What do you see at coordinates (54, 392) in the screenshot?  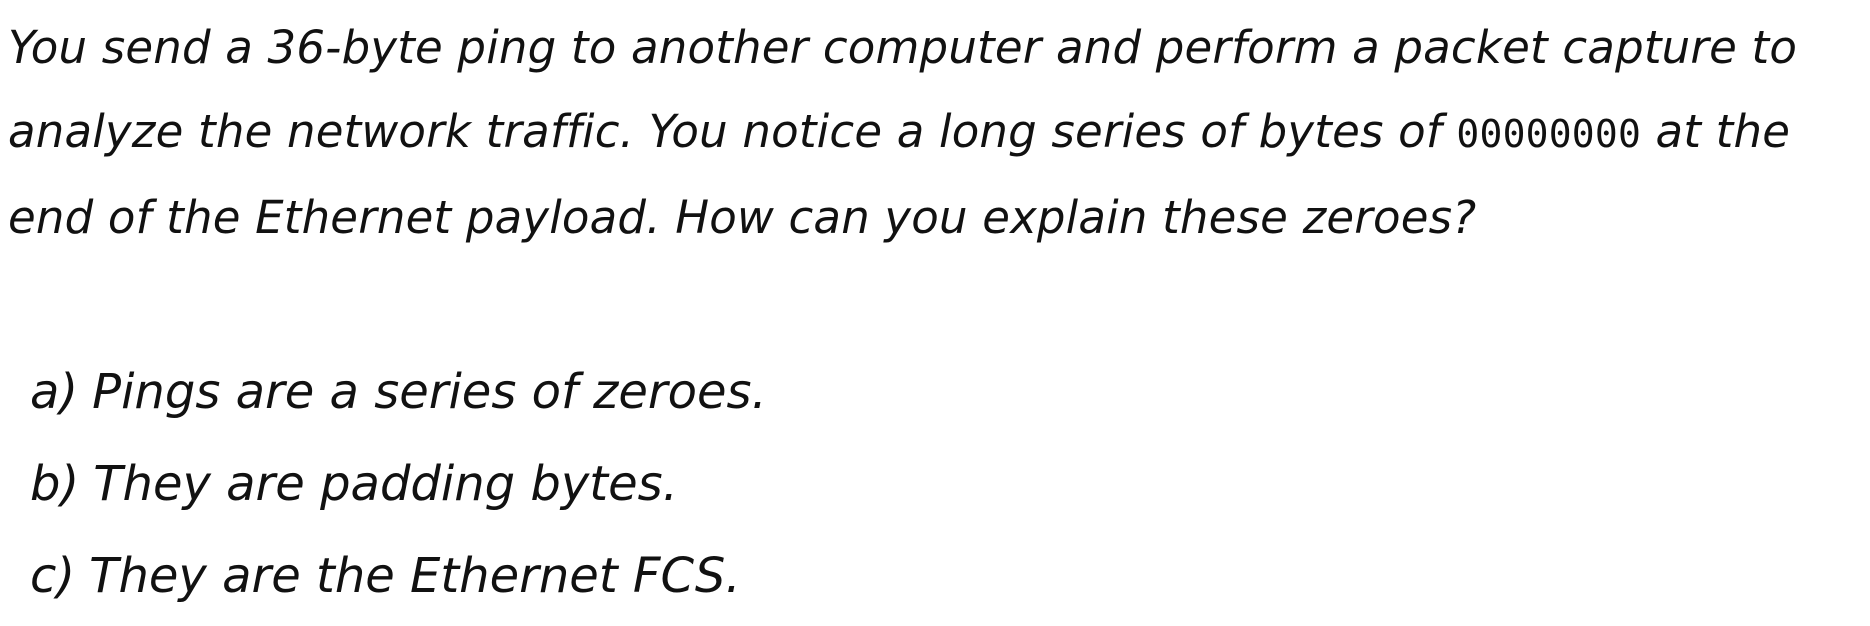 I see `option-letter: a)` at bounding box center [54, 392].